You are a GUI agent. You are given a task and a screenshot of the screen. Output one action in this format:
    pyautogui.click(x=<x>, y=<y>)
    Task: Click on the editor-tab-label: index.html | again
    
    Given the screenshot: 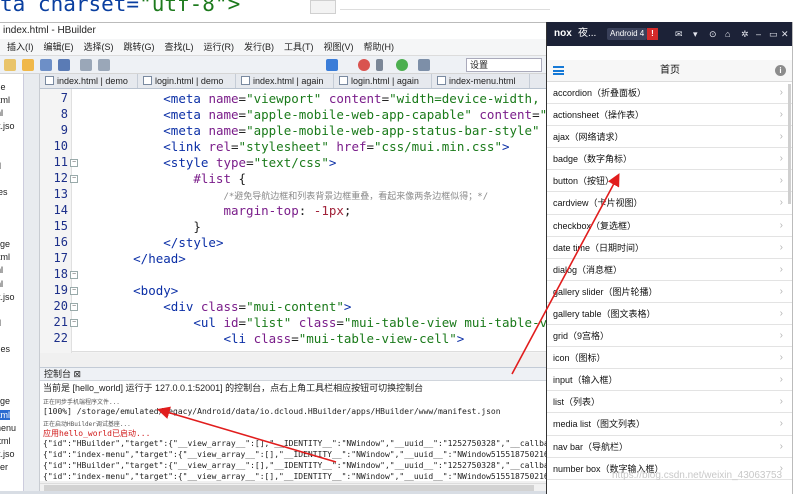 What is the action you would take?
    pyautogui.click(x=288, y=81)
    